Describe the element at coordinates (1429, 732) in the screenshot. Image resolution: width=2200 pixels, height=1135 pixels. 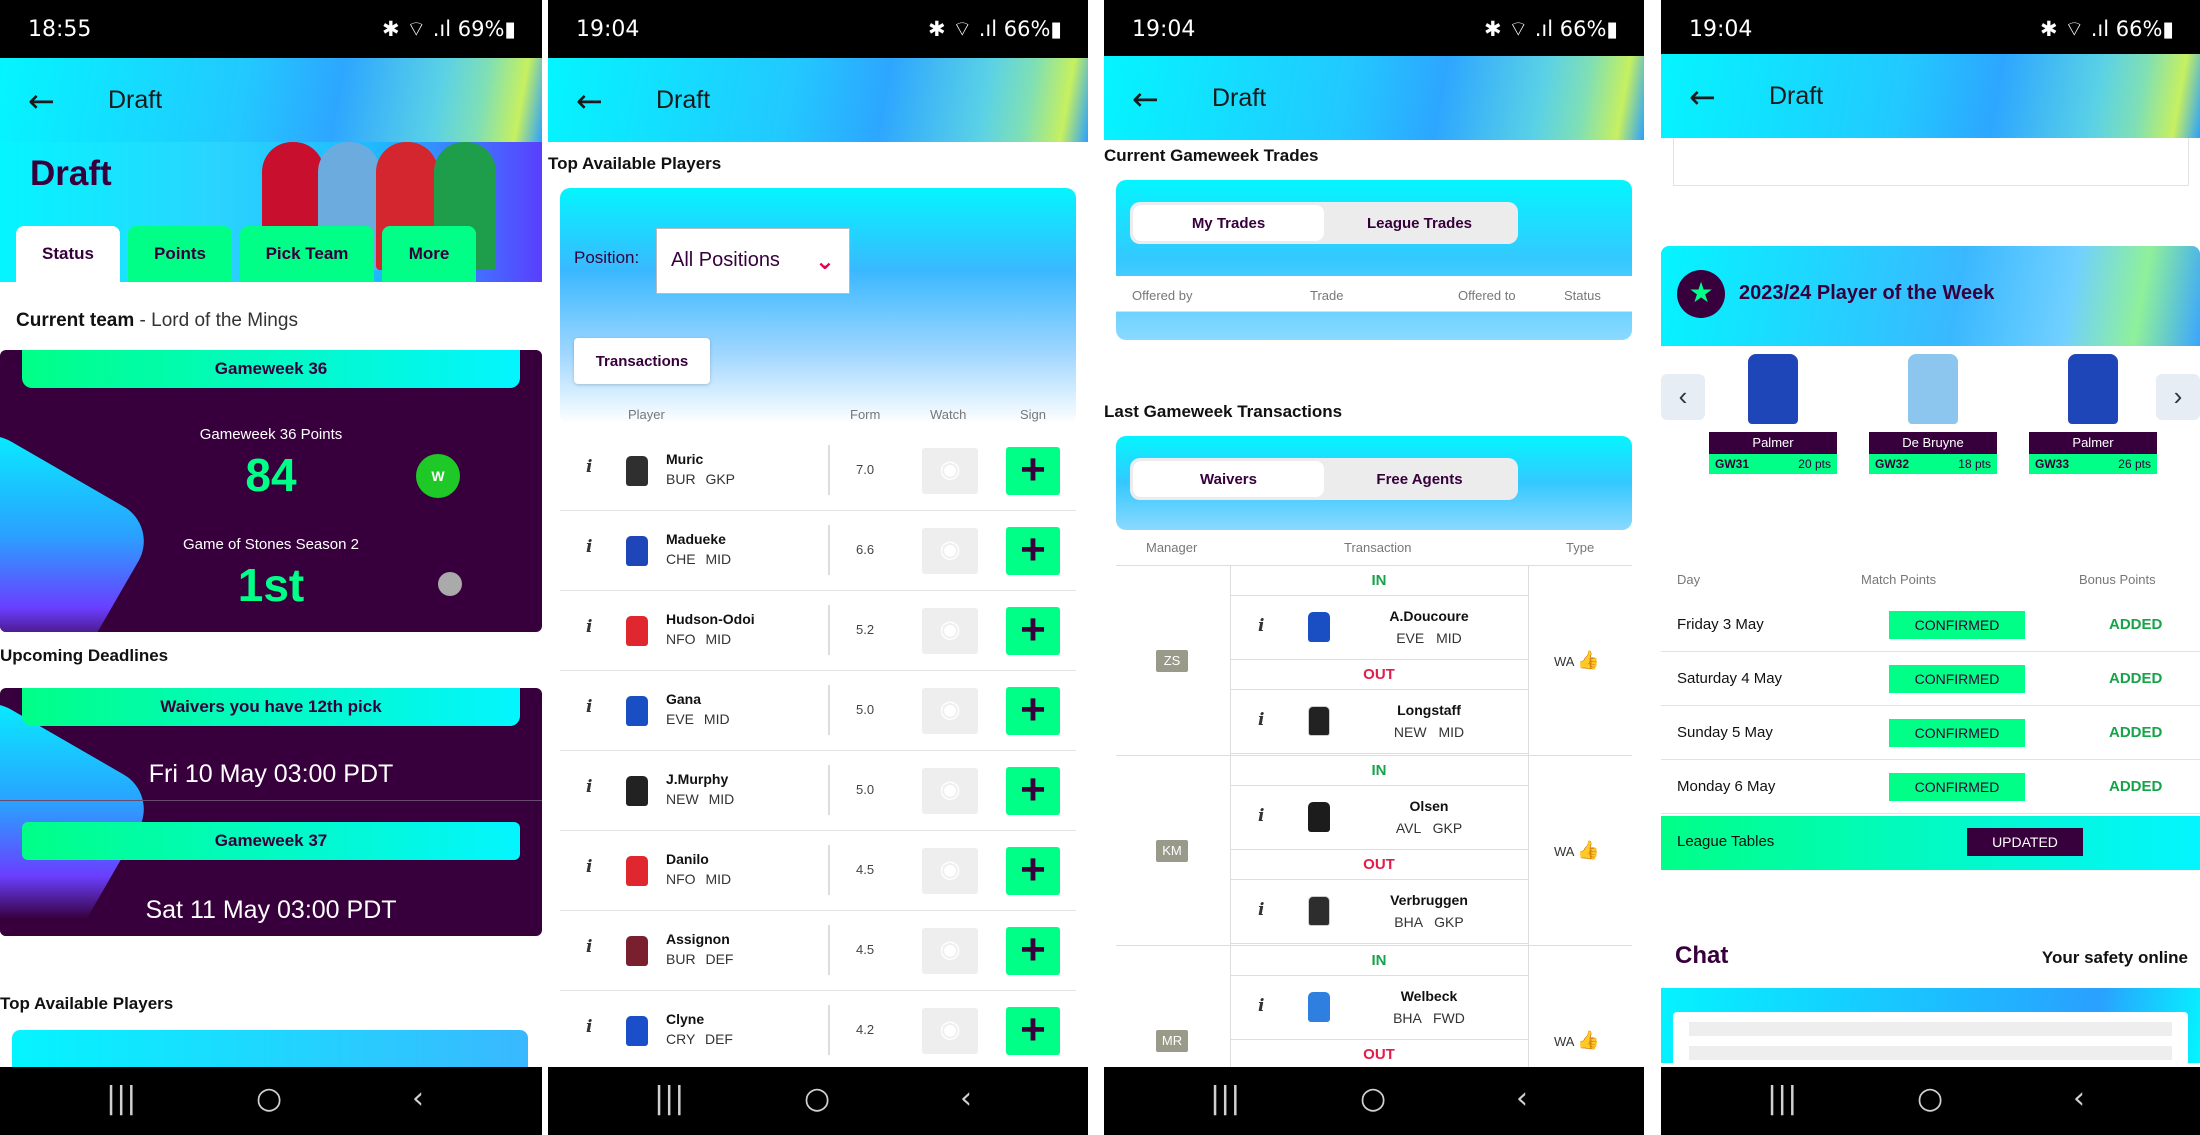
I see `player-team-pos: NEW MID` at that location.